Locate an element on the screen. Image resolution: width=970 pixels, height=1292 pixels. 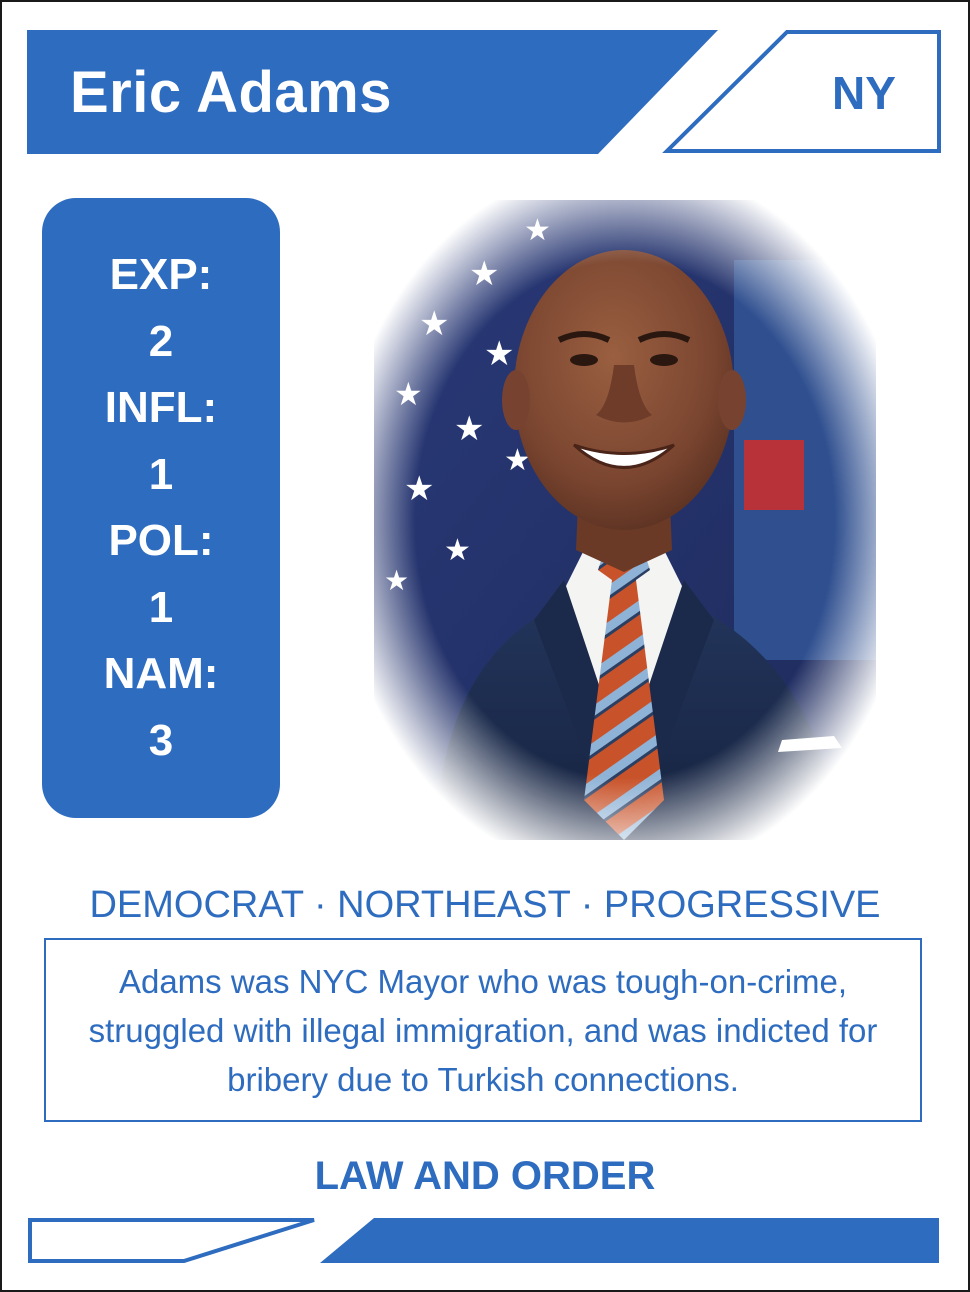
stat-pol-value: 1 is located at coordinates (161, 607).